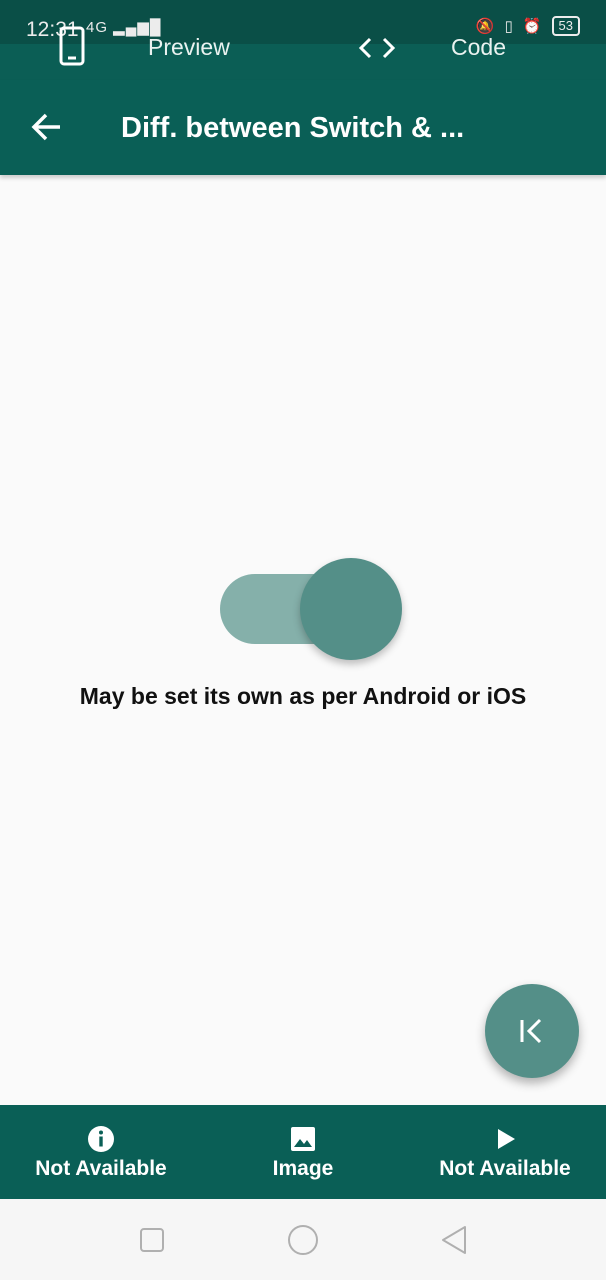  I want to click on nav-label-info: Not Available, so click(101, 1168).